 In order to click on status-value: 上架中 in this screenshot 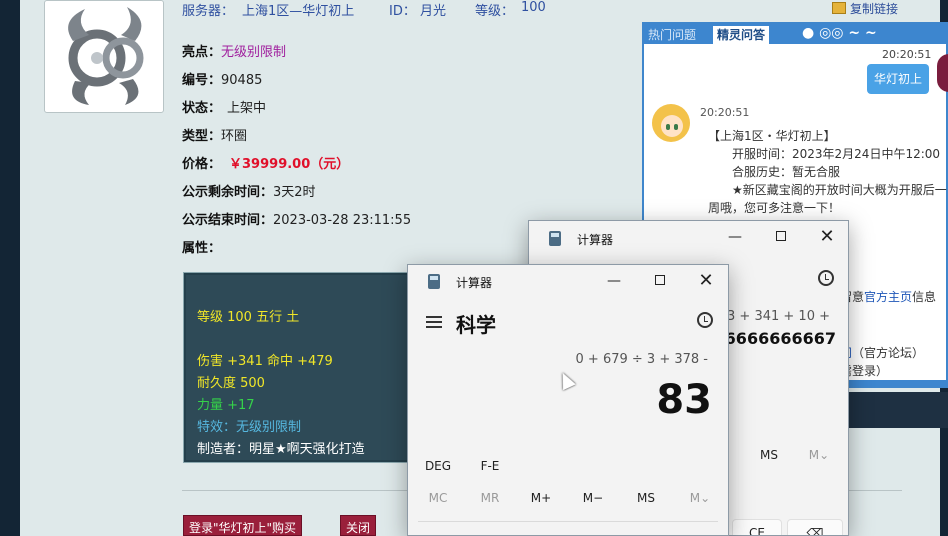, I will do `click(247, 108)`.